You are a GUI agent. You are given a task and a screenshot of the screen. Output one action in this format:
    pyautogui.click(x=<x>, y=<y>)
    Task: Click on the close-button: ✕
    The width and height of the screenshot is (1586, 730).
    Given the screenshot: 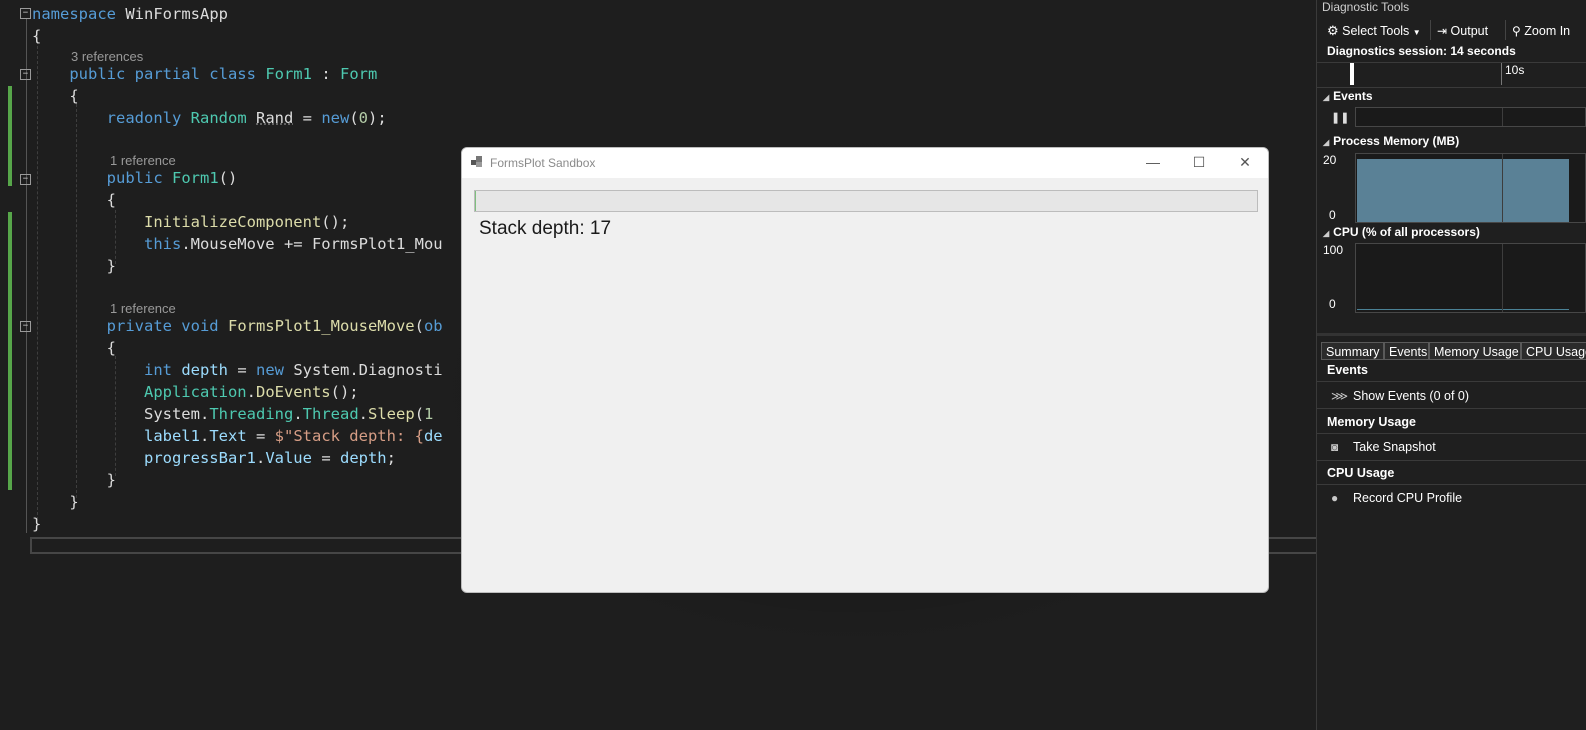 What is the action you would take?
    pyautogui.click(x=1245, y=163)
    